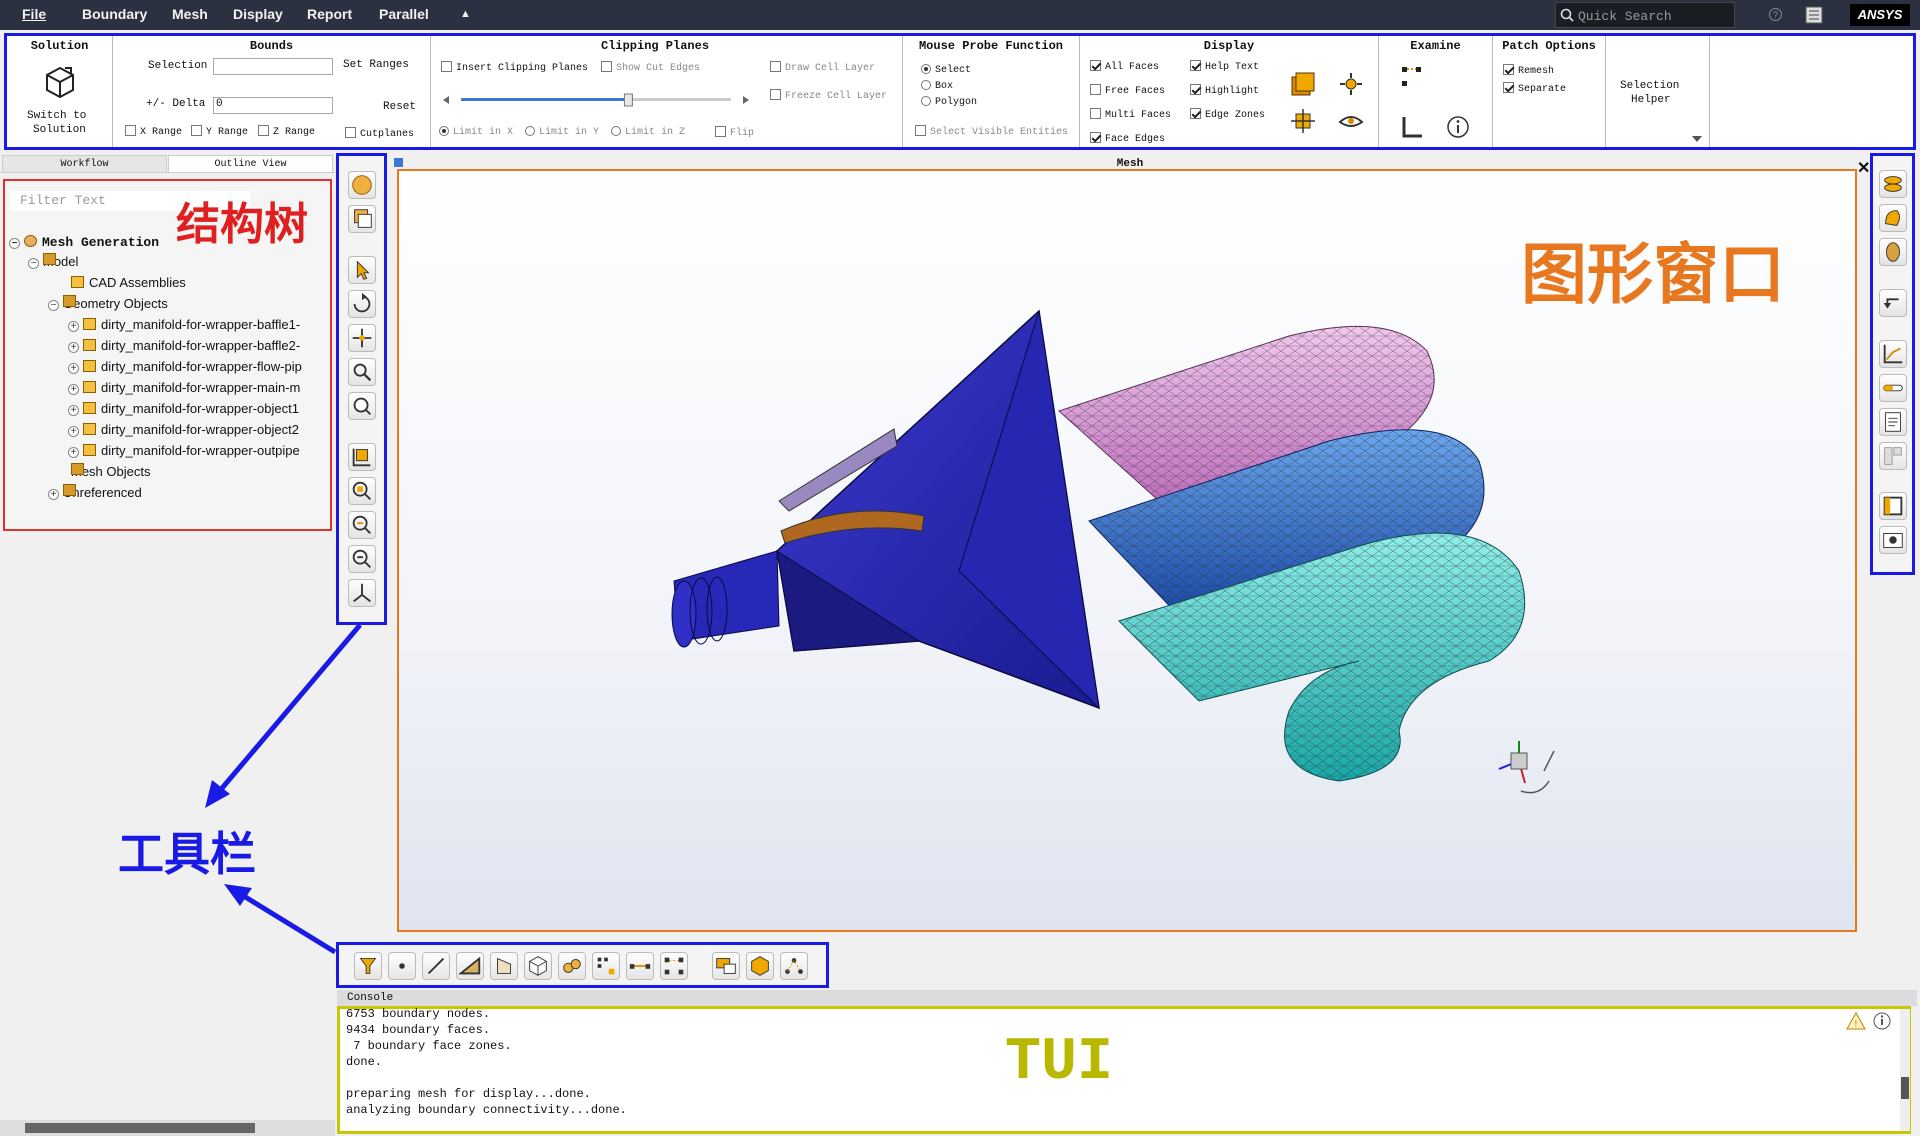 This screenshot has height=1136, width=1920. I want to click on tree-item-object: + dirty_manifold-for-wrapper-object2, so click(183, 430).